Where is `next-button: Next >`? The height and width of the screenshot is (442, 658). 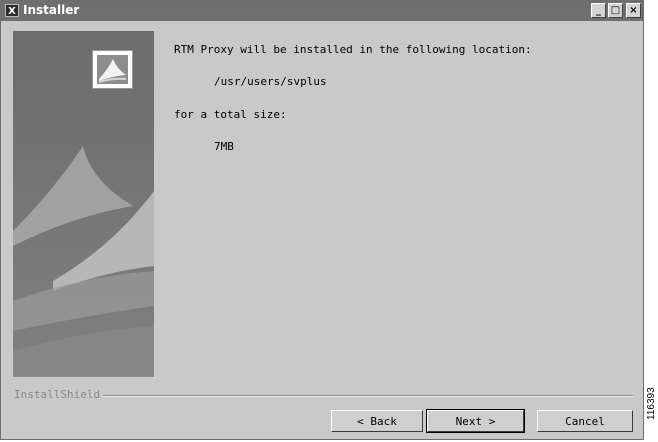 next-button: Next > is located at coordinates (475, 421).